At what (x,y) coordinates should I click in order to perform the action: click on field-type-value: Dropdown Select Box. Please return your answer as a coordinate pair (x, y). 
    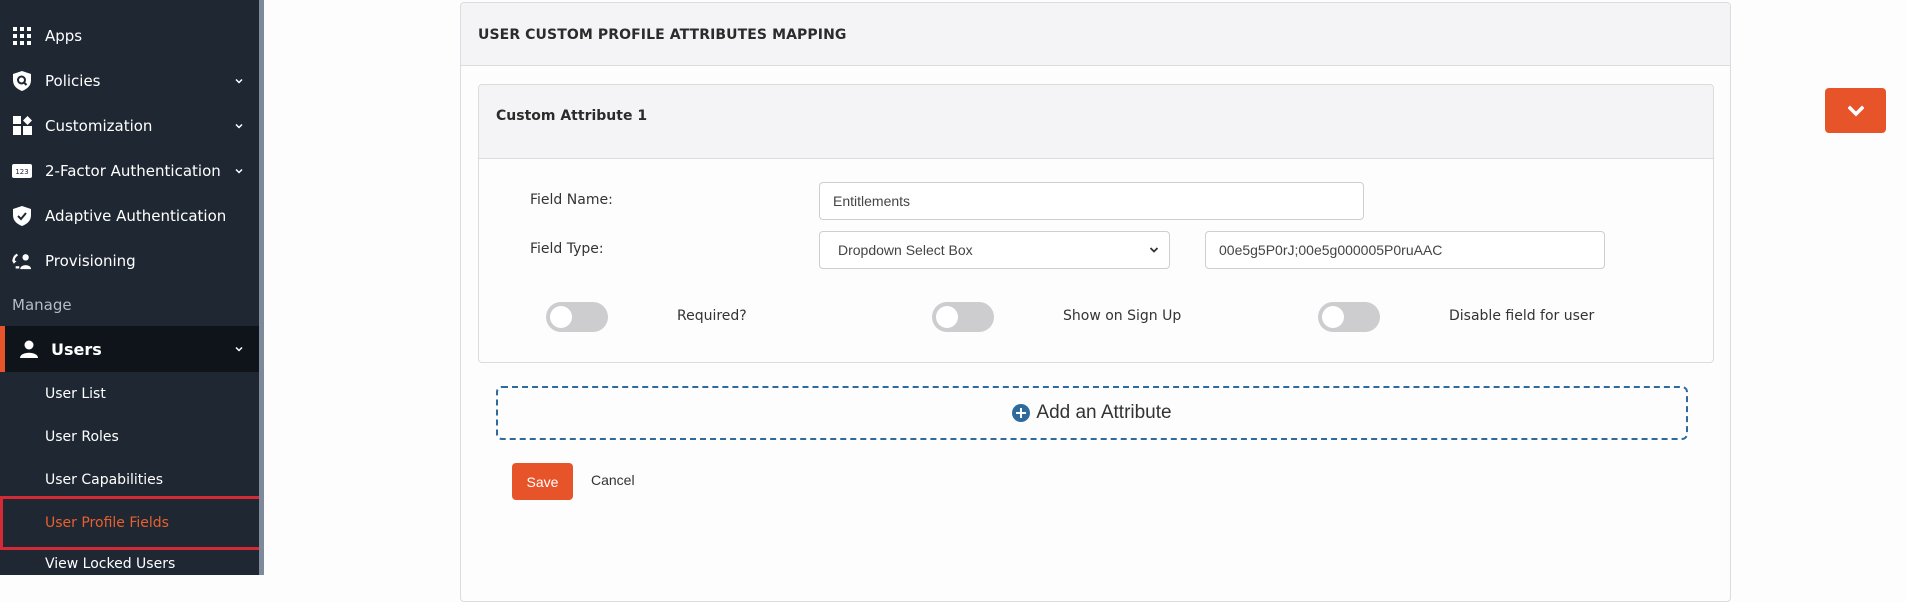
    Looking at the image, I should click on (905, 250).